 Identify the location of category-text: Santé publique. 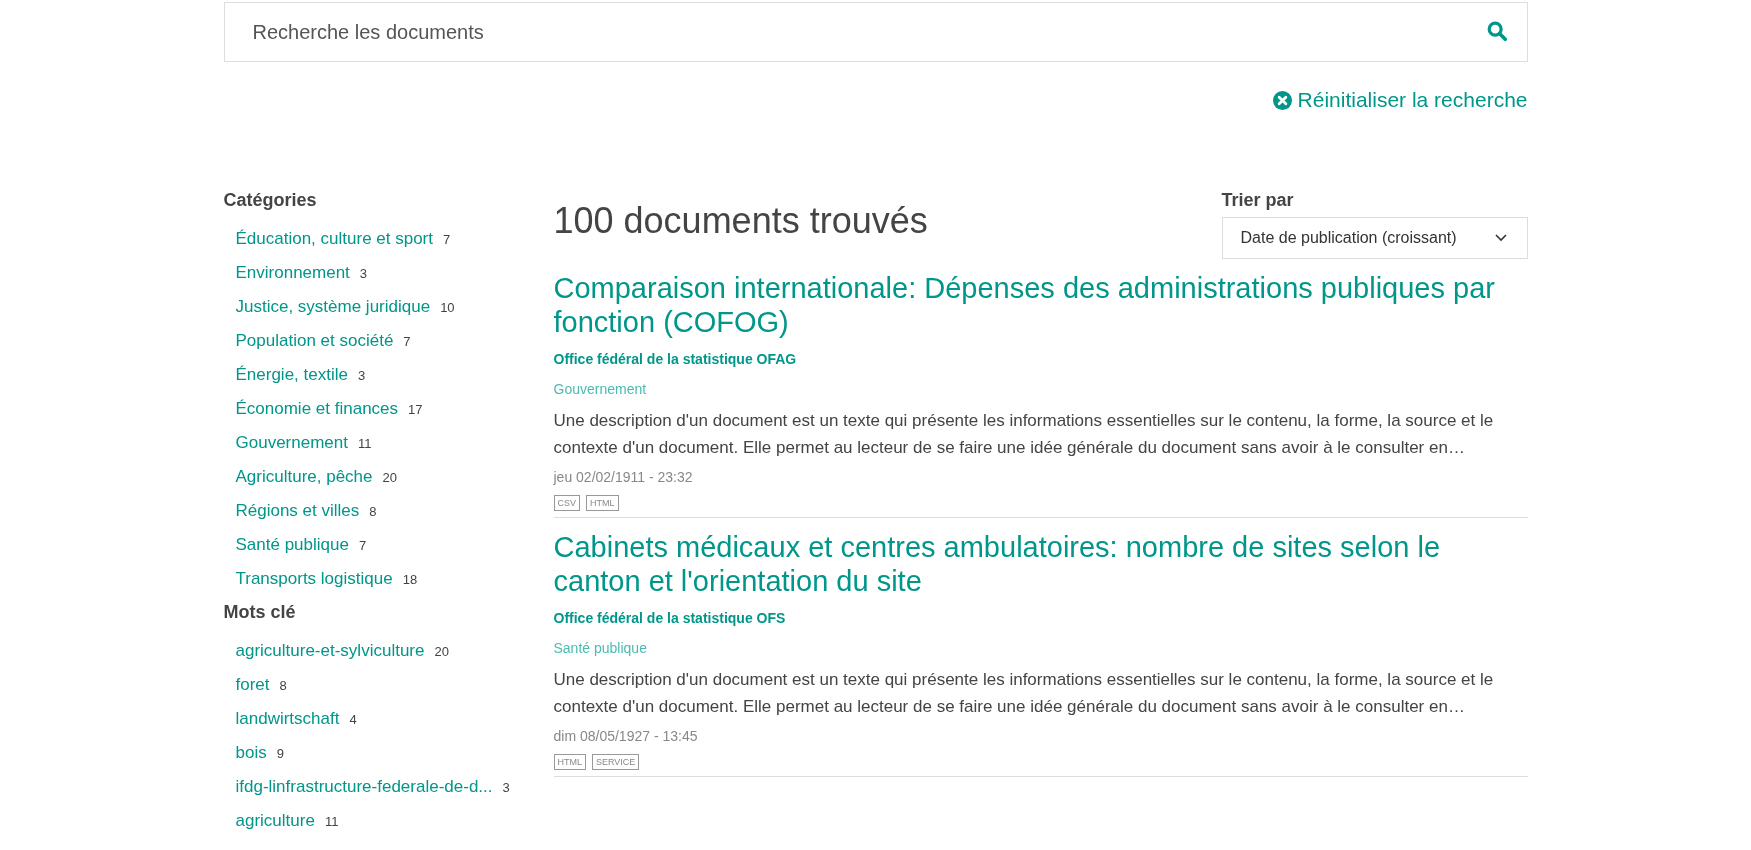
(600, 648).